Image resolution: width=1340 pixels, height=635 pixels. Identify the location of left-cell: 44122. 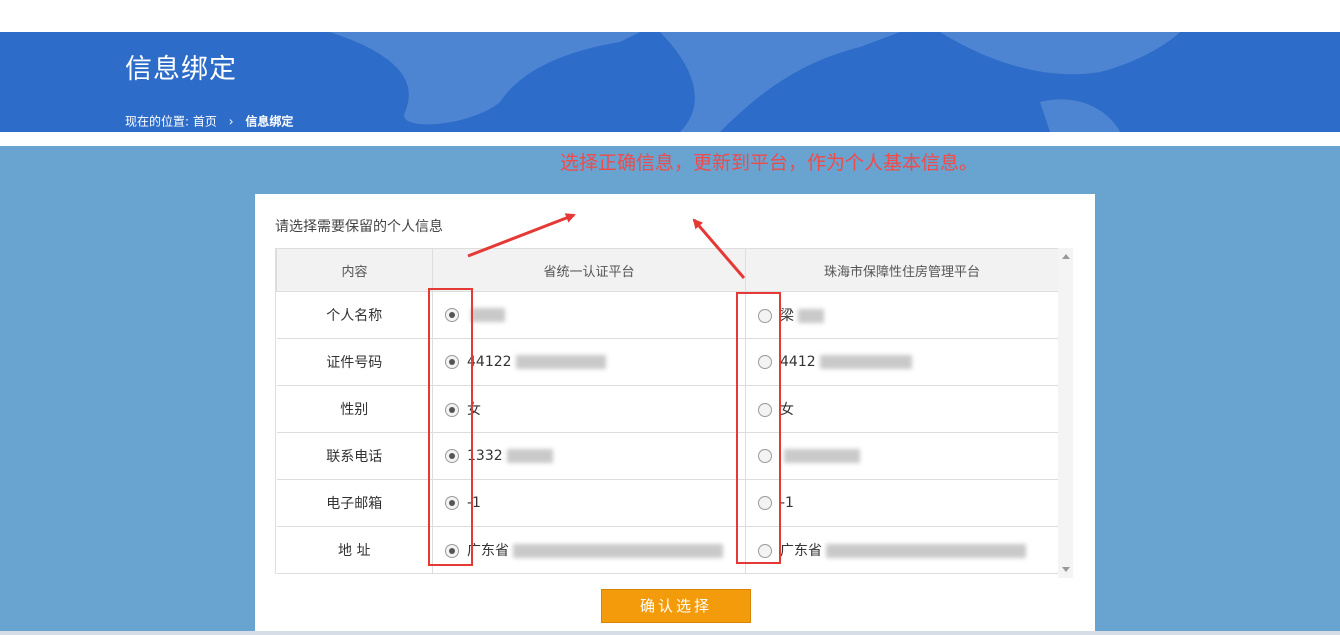
(589, 362).